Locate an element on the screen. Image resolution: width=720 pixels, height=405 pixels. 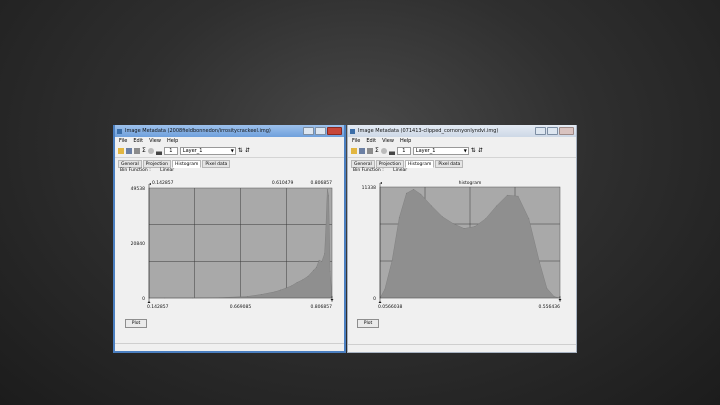
y-tick-label: 49538 is located at coordinates (138, 189).